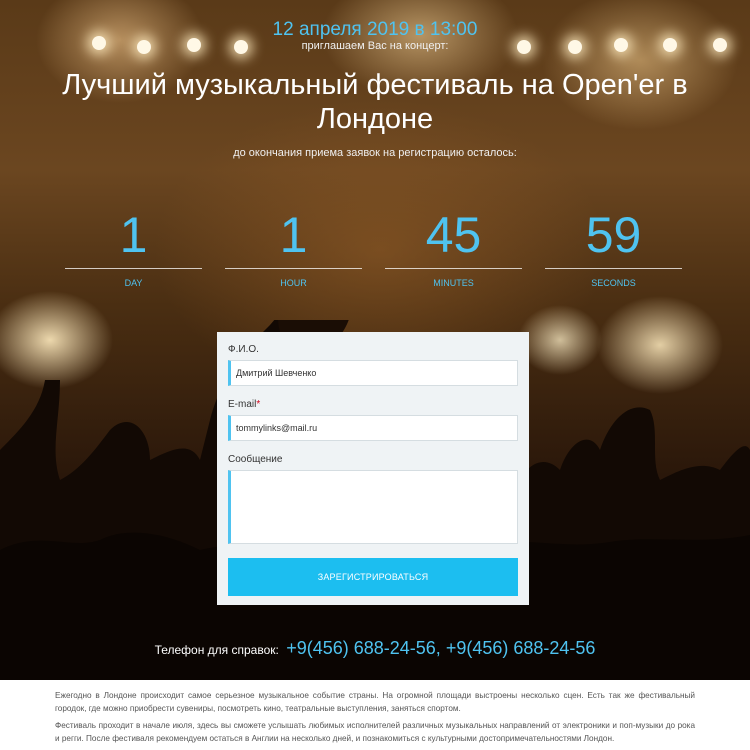 This screenshot has height=750, width=750. I want to click on countdown-days: 1 DAY, so click(133, 246).